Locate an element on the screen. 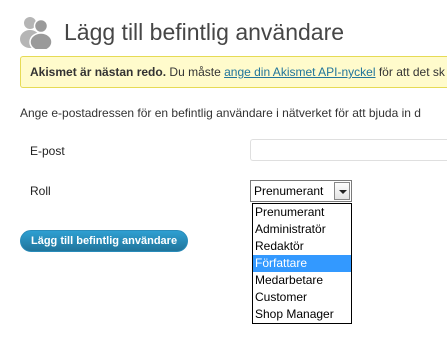  notice-text-trailing: för att det sk is located at coordinates (410, 72).